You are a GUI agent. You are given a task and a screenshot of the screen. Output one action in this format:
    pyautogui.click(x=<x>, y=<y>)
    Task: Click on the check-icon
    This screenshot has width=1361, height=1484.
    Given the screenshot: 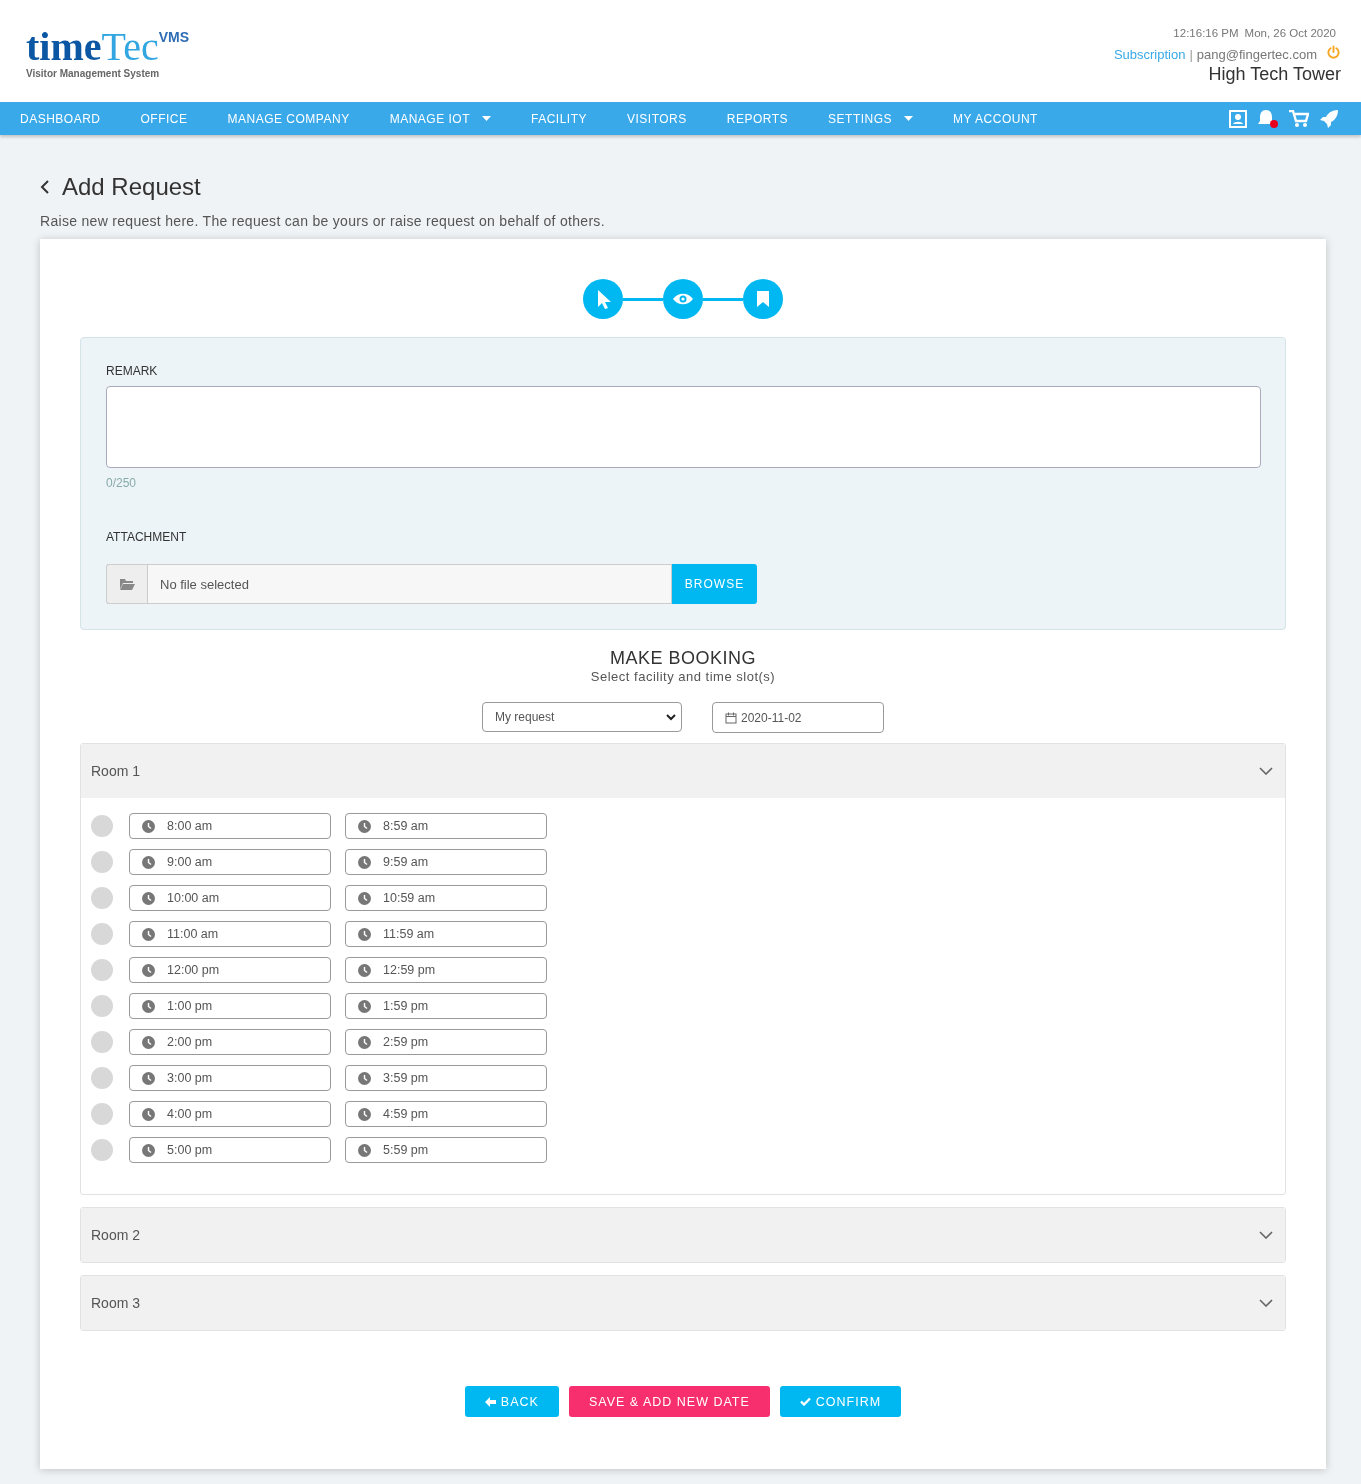 What is the action you would take?
    pyautogui.click(x=805, y=1401)
    